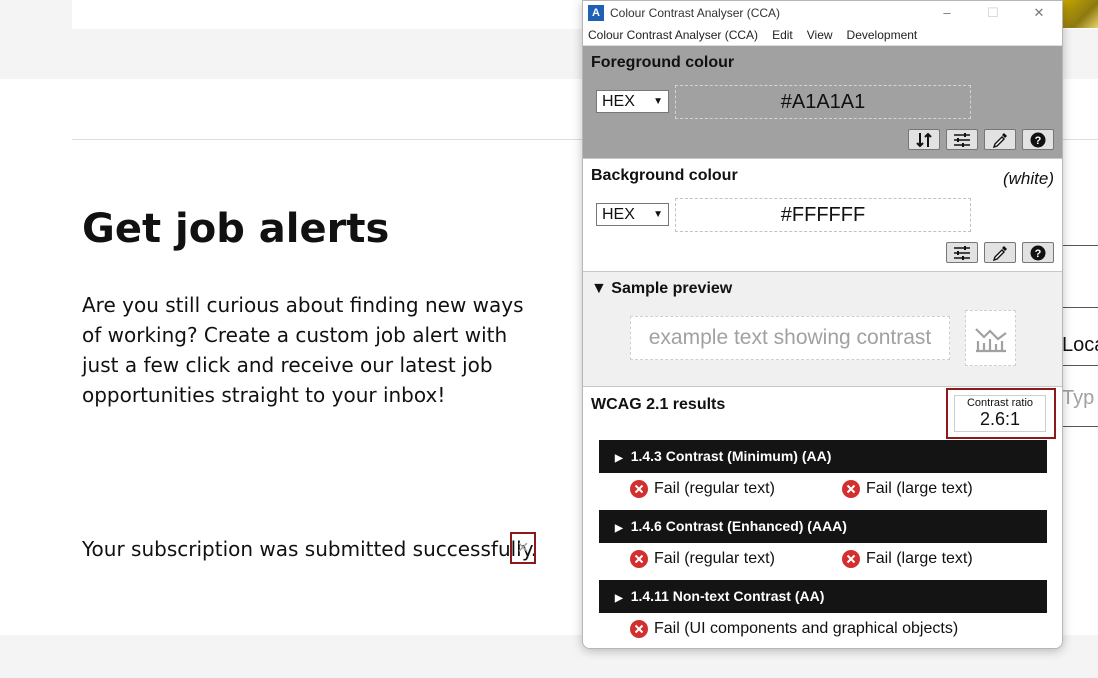 The width and height of the screenshot is (1098, 678). I want to click on foreground-format-value: HEX, so click(618, 101).